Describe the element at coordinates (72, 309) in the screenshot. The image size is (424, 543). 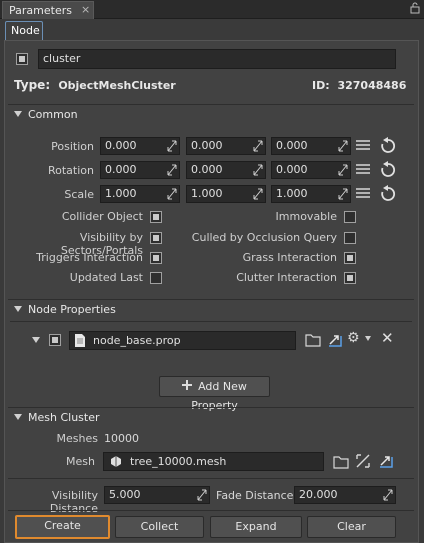
I see `section-node-properties-title: Node Properties` at that location.